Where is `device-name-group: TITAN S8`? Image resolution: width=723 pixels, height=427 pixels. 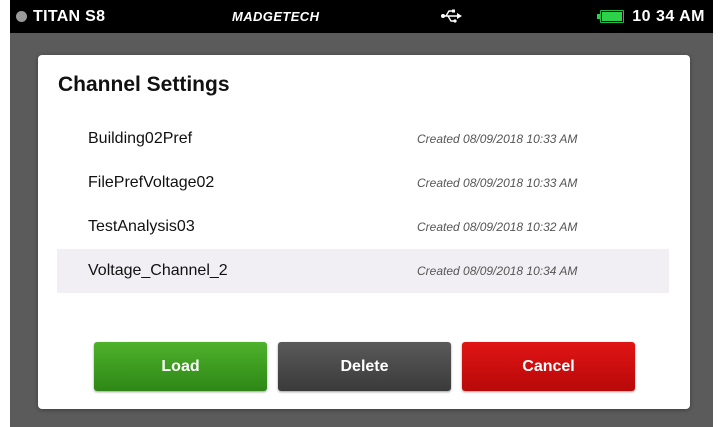
device-name-group: TITAN S8 is located at coordinates (60, 16).